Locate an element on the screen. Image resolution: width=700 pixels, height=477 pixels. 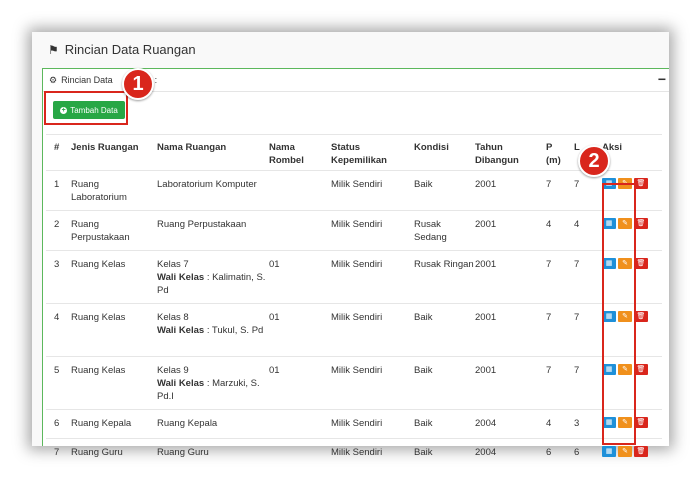
cell-number: 5 is located at coordinates (58, 383).